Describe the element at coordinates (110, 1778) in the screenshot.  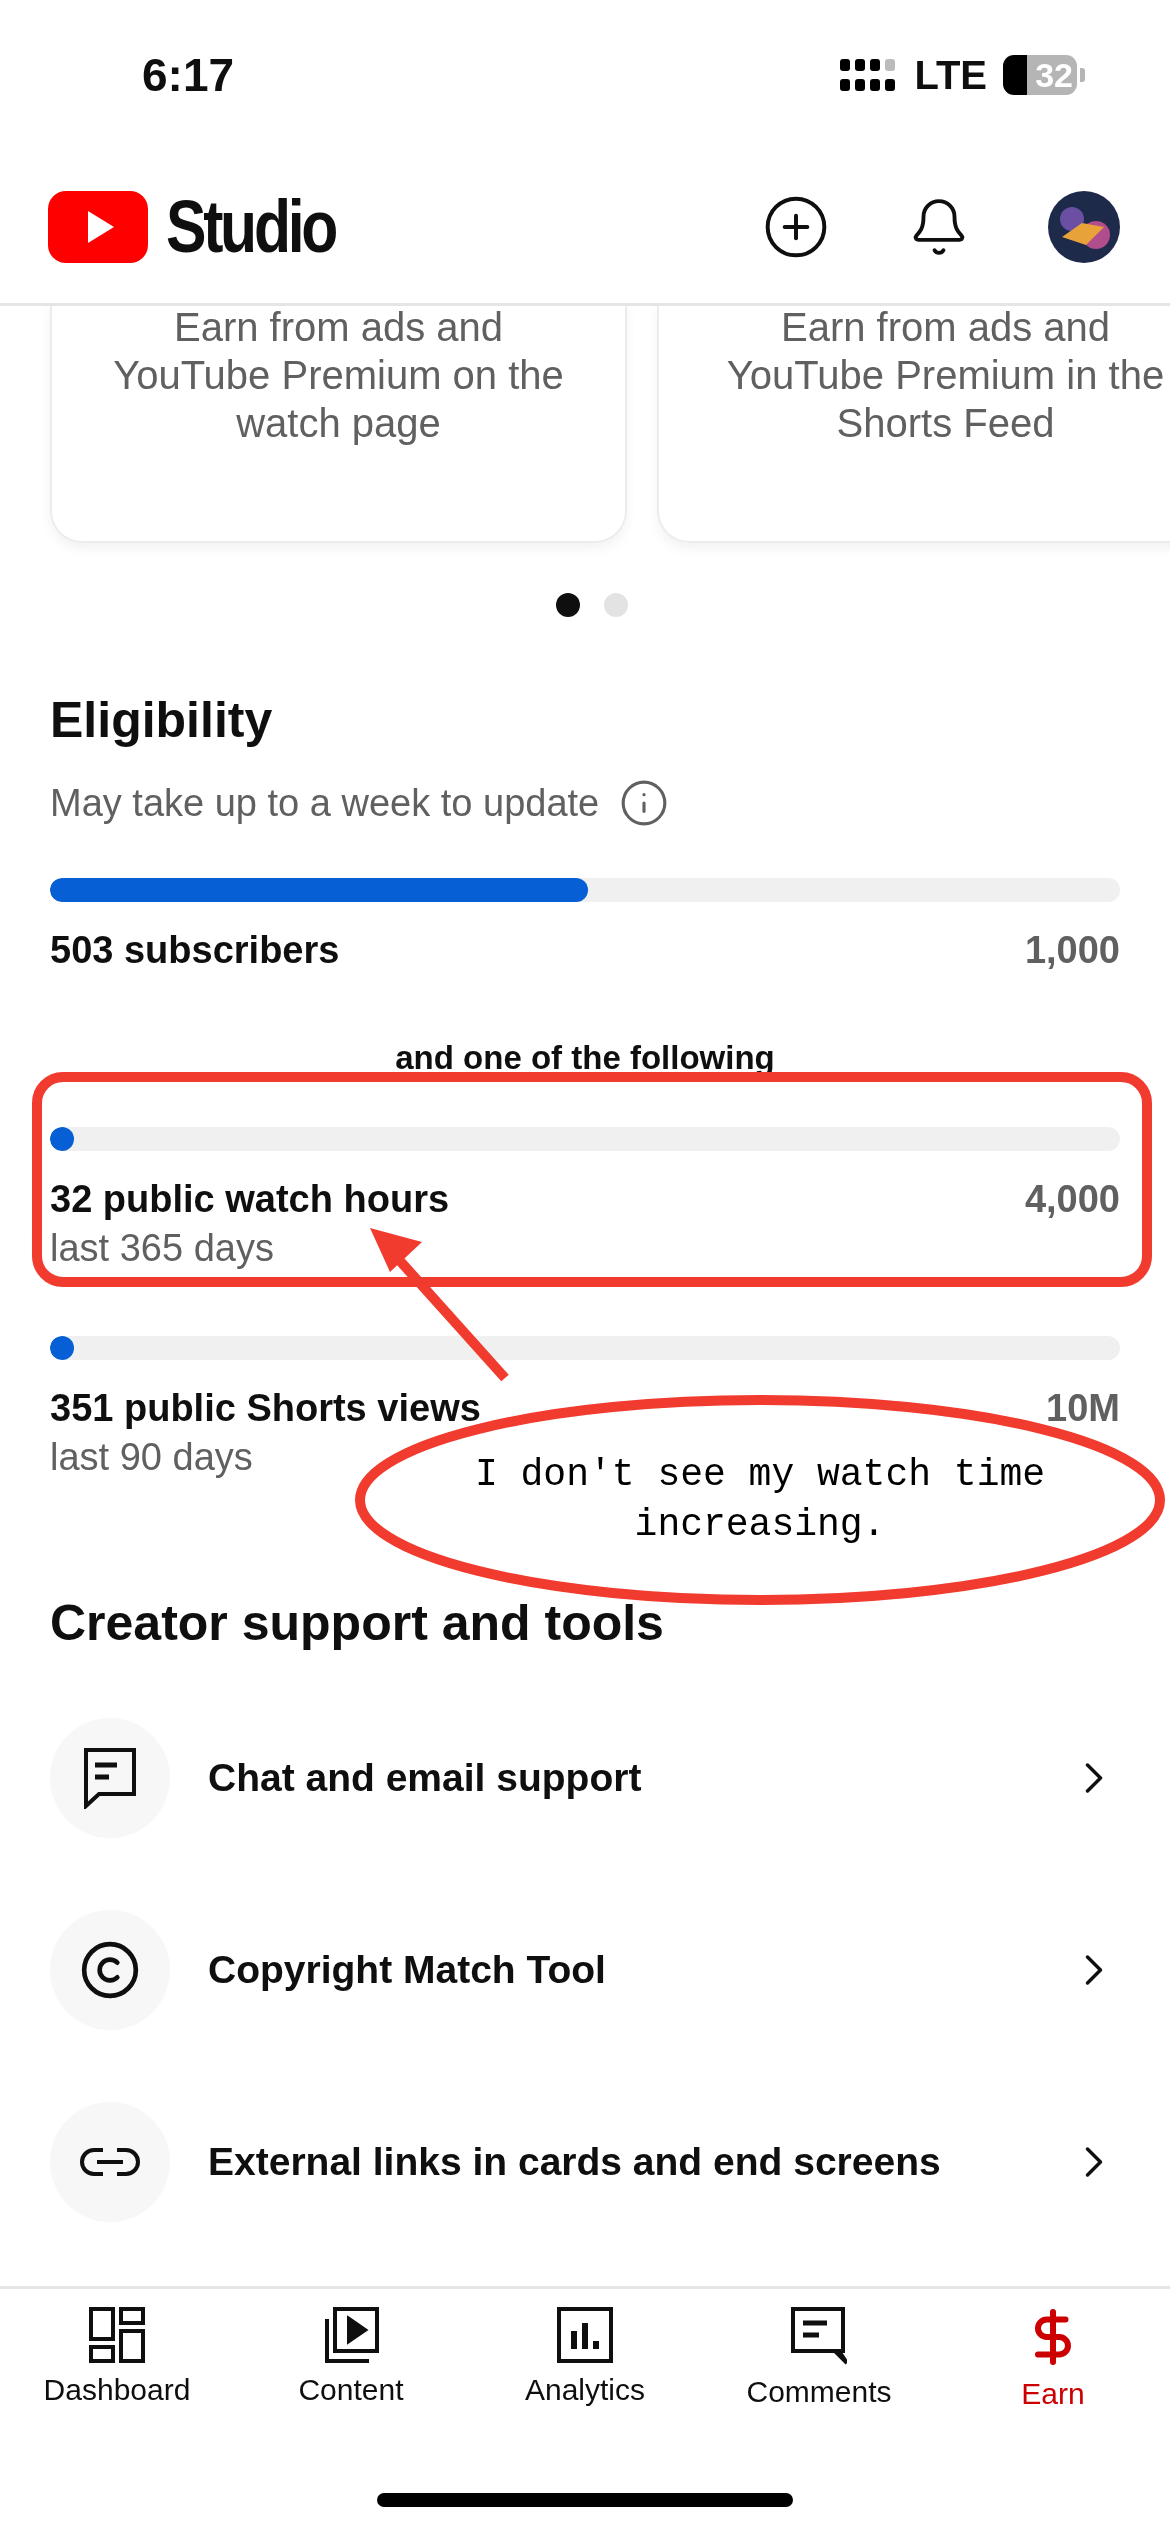
I see `chat-icon` at that location.